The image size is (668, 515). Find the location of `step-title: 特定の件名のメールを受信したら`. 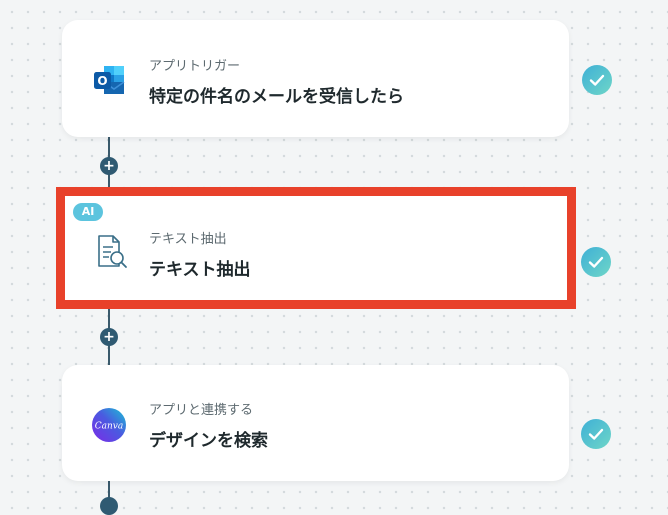

step-title: 特定の件名のメールを受信したら is located at coordinates (276, 97).